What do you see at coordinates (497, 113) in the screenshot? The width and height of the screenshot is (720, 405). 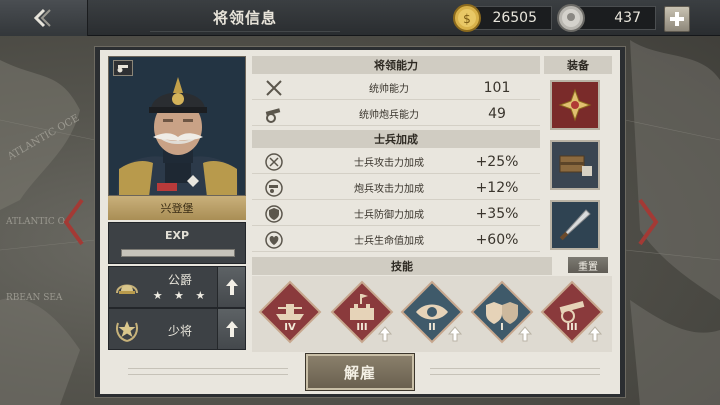 I see `ability-value: 49` at bounding box center [497, 113].